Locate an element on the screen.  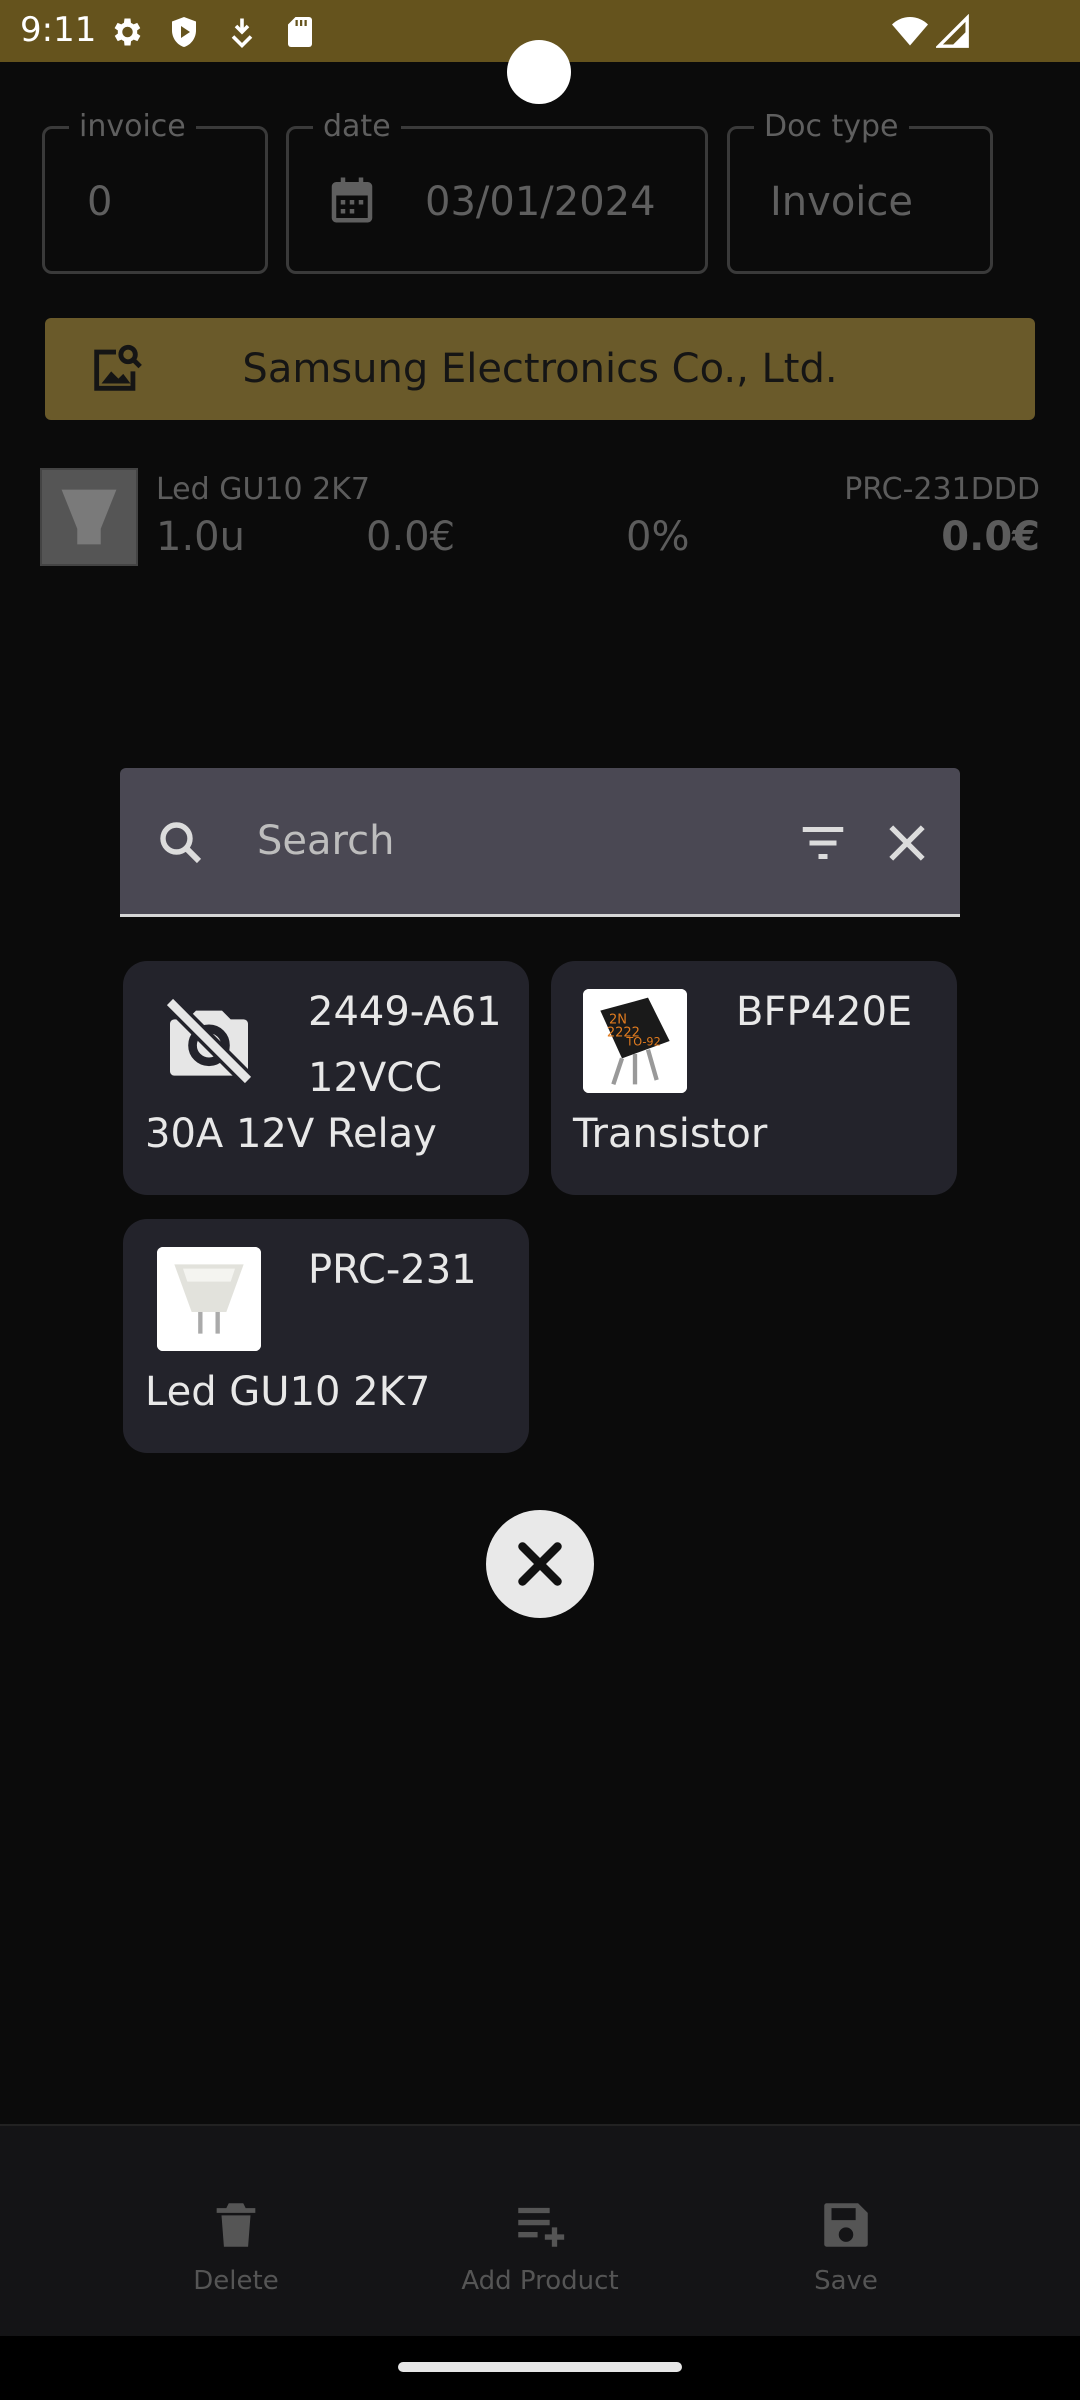
save-label: Save is located at coordinates (846, 2281).